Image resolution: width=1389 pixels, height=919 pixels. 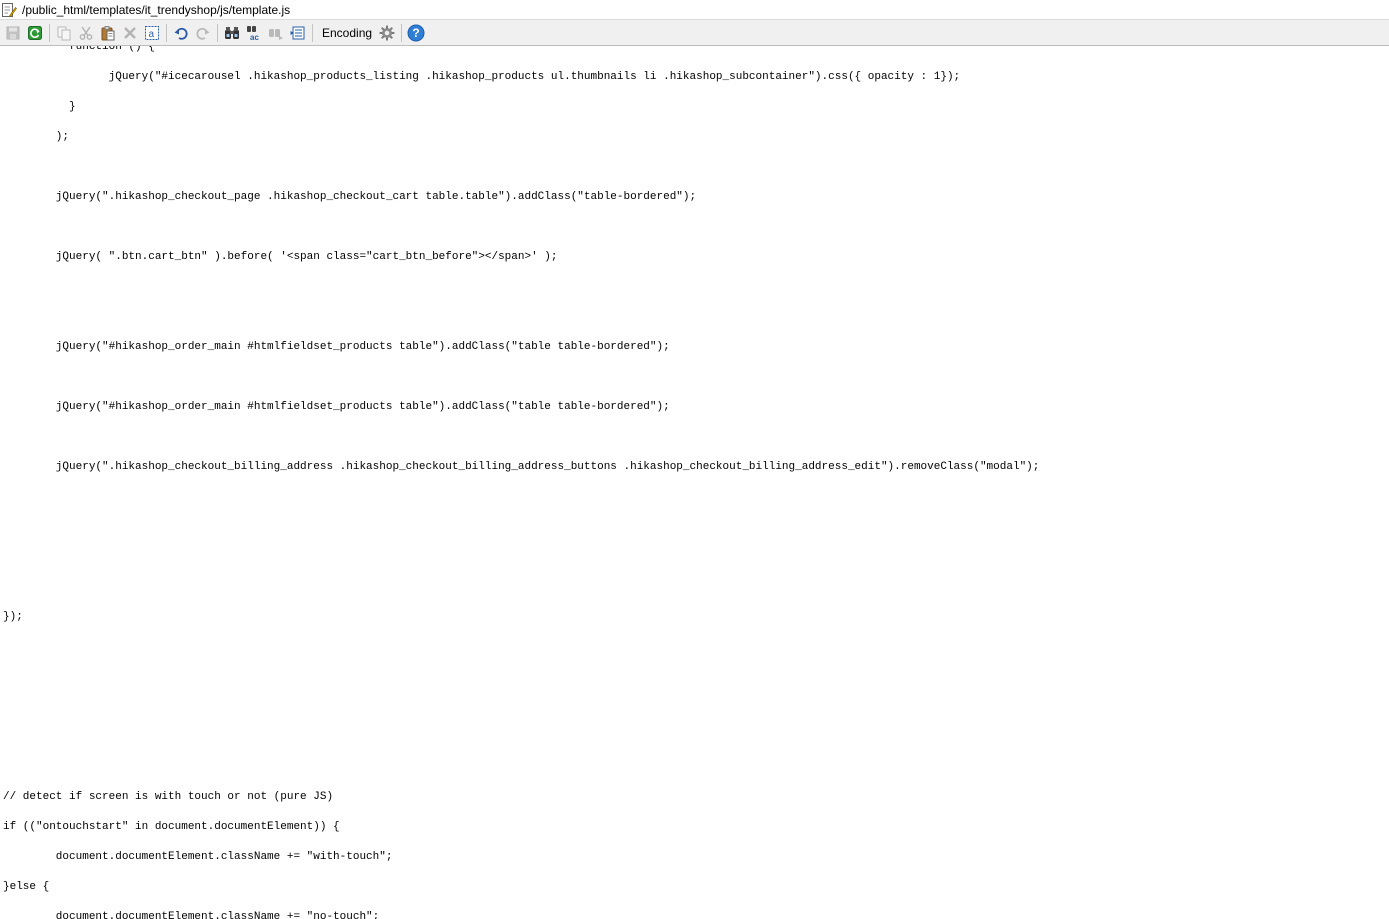 What do you see at coordinates (276, 33) in the screenshot?
I see `find-next-icon` at bounding box center [276, 33].